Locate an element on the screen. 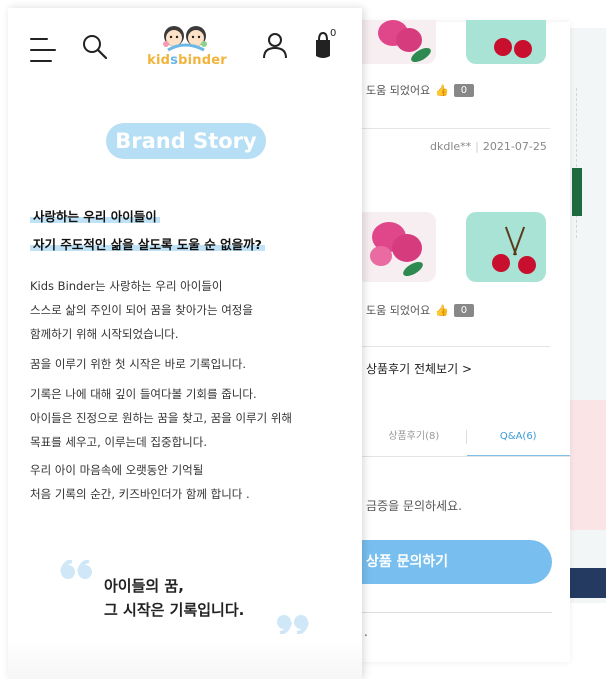  reviewer-name: dkdle** is located at coordinates (451, 146).